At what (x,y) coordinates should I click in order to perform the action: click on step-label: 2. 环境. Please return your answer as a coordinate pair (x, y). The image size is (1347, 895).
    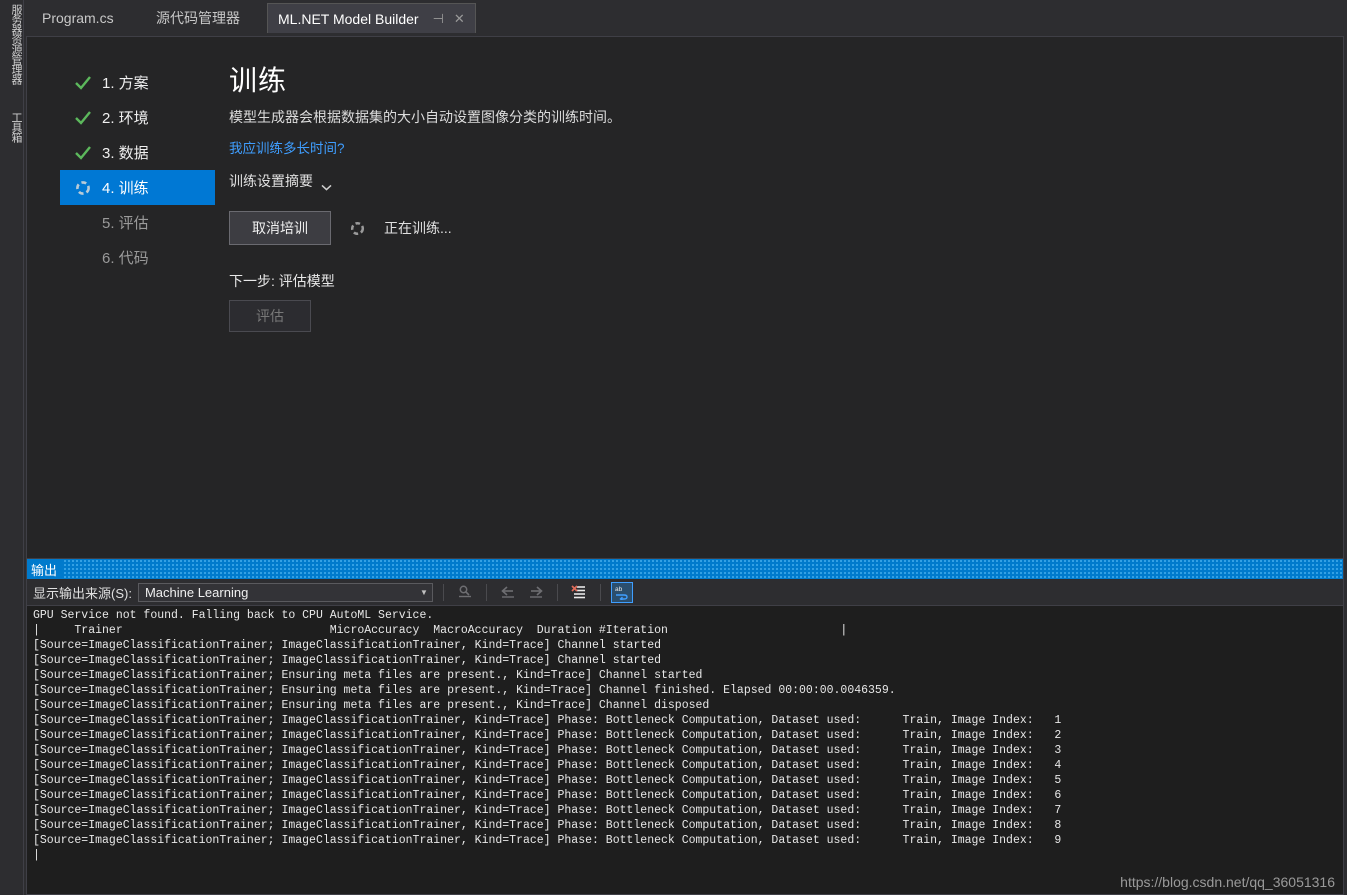
    Looking at the image, I should click on (125, 118).